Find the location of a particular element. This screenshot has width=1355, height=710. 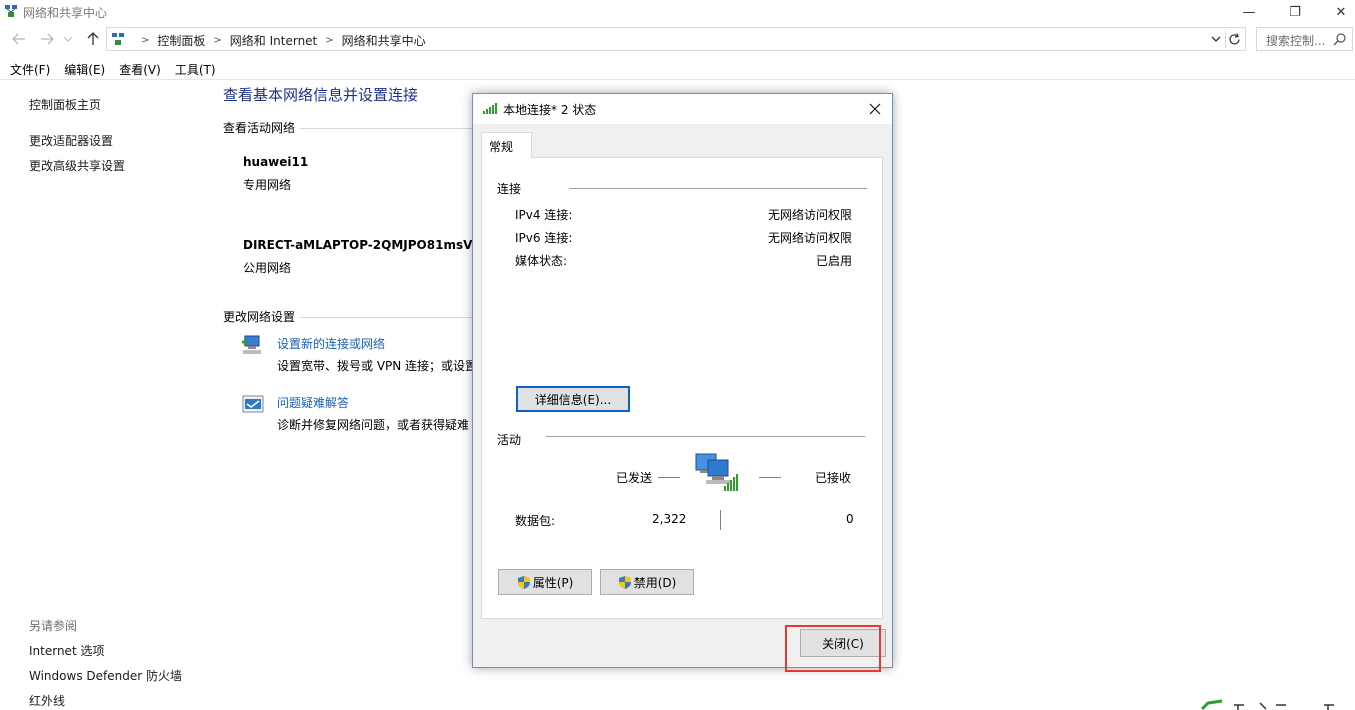

change-advanced-sharing-link: 更改高级共享设置 is located at coordinates (77, 165).